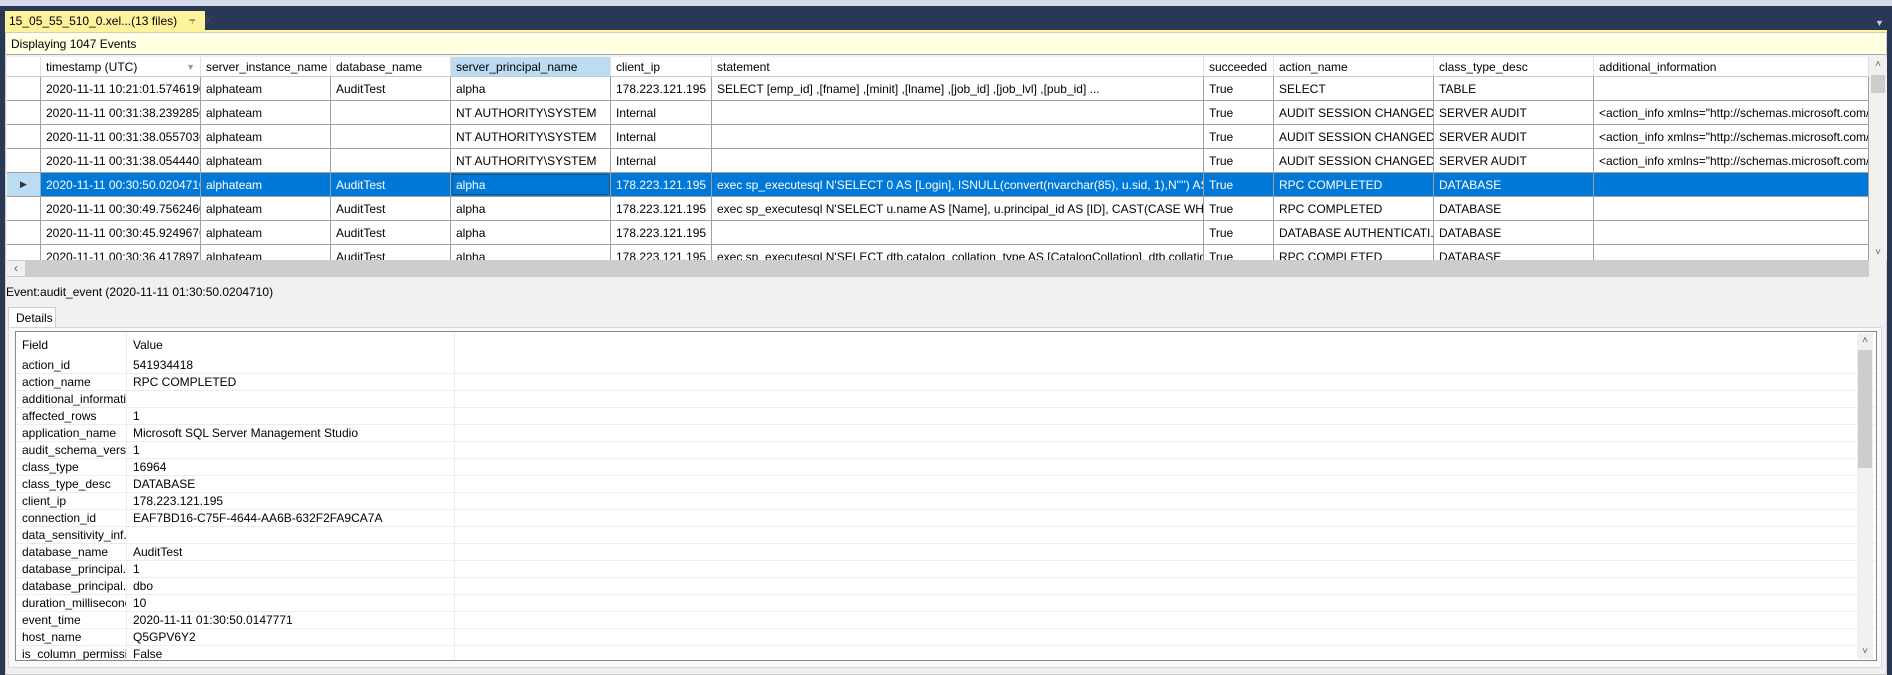  What do you see at coordinates (121, 252) in the screenshot?
I see `table-cell: 2020-11-11 00:30:36.4178977` at bounding box center [121, 252].